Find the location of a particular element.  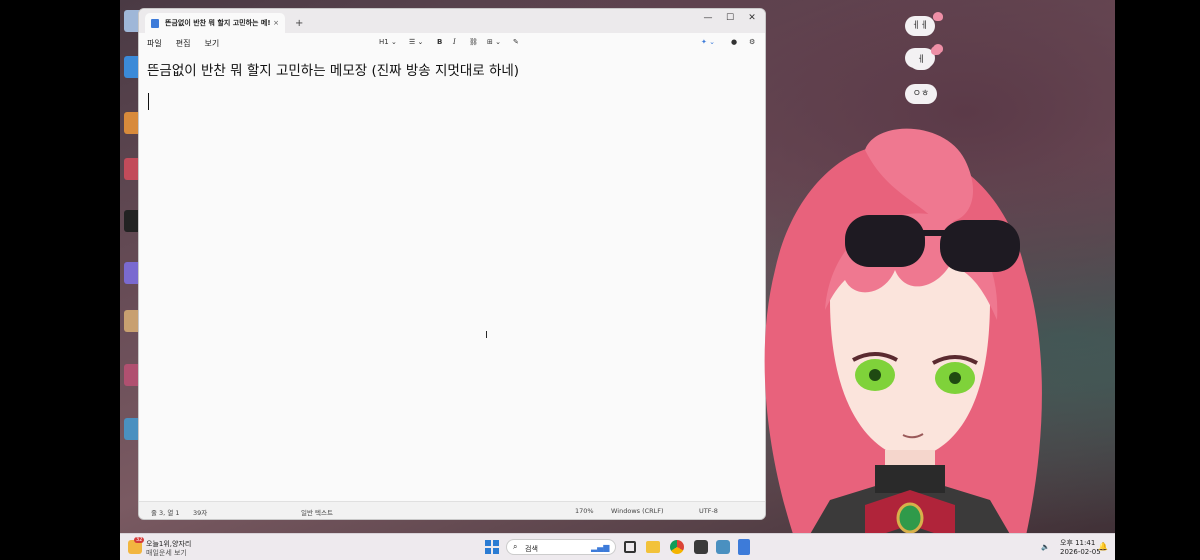

menu-file: 파일 is located at coordinates (154, 43).